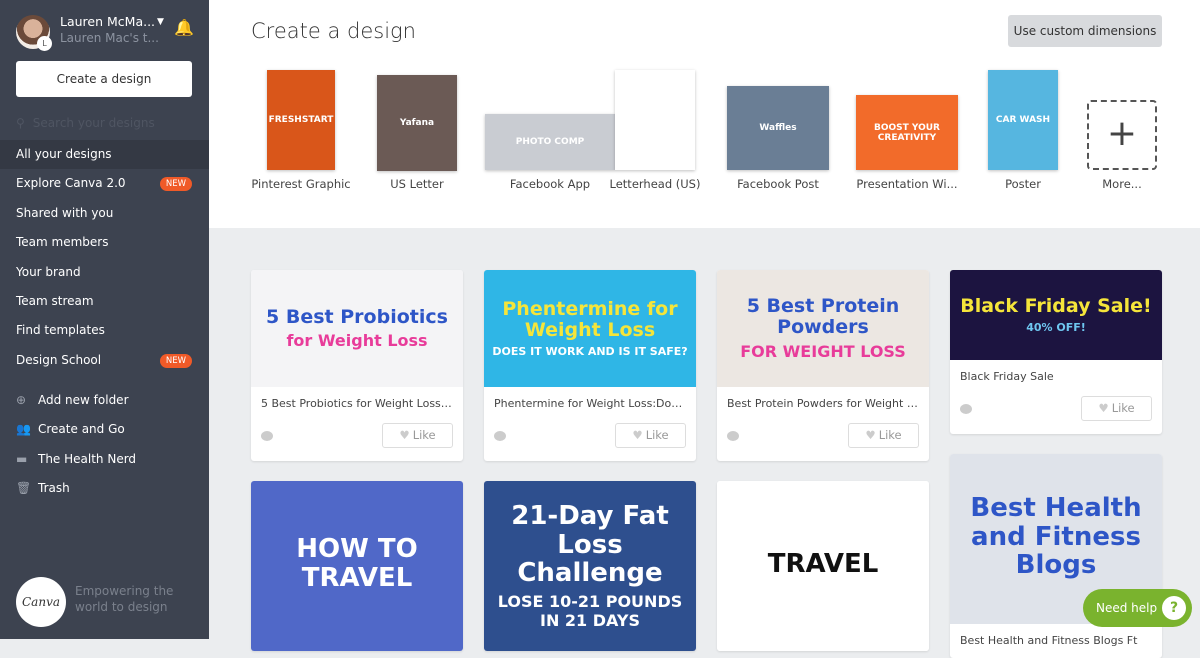  I want to click on custom-dimensions-button: Use custom dimensions, so click(1085, 31).